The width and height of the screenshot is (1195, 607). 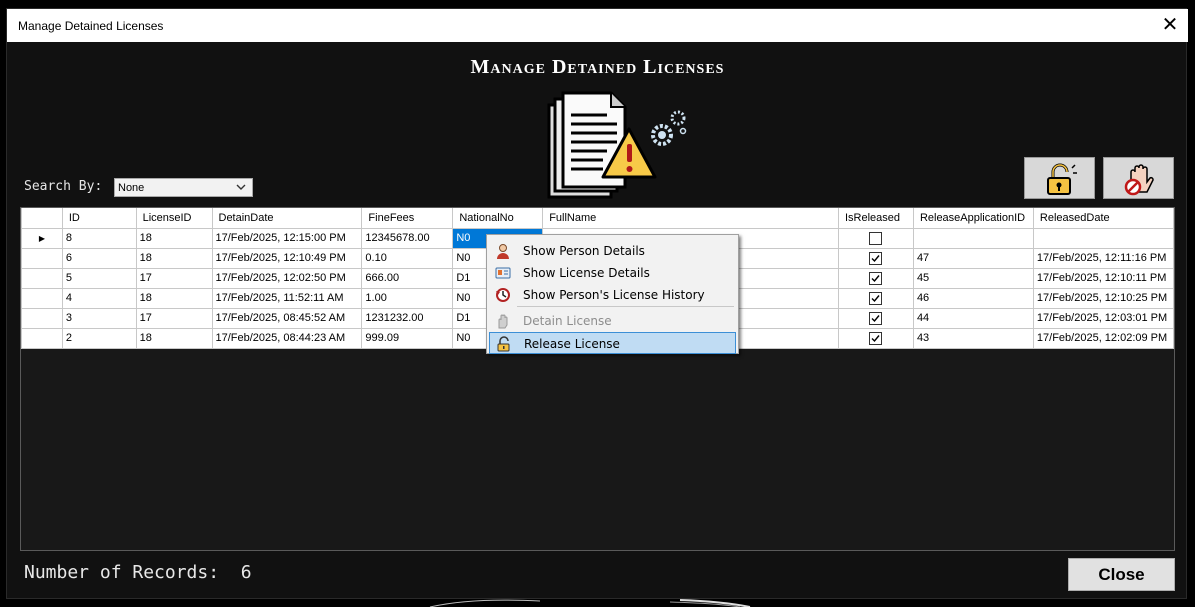 What do you see at coordinates (407, 278) in the screenshot?
I see `cell-fine-fees: 666.00` at bounding box center [407, 278].